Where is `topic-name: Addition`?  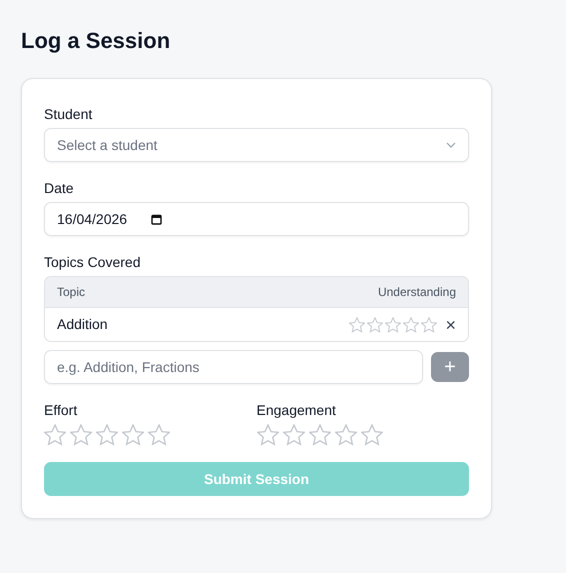
topic-name: Addition is located at coordinates (82, 324).